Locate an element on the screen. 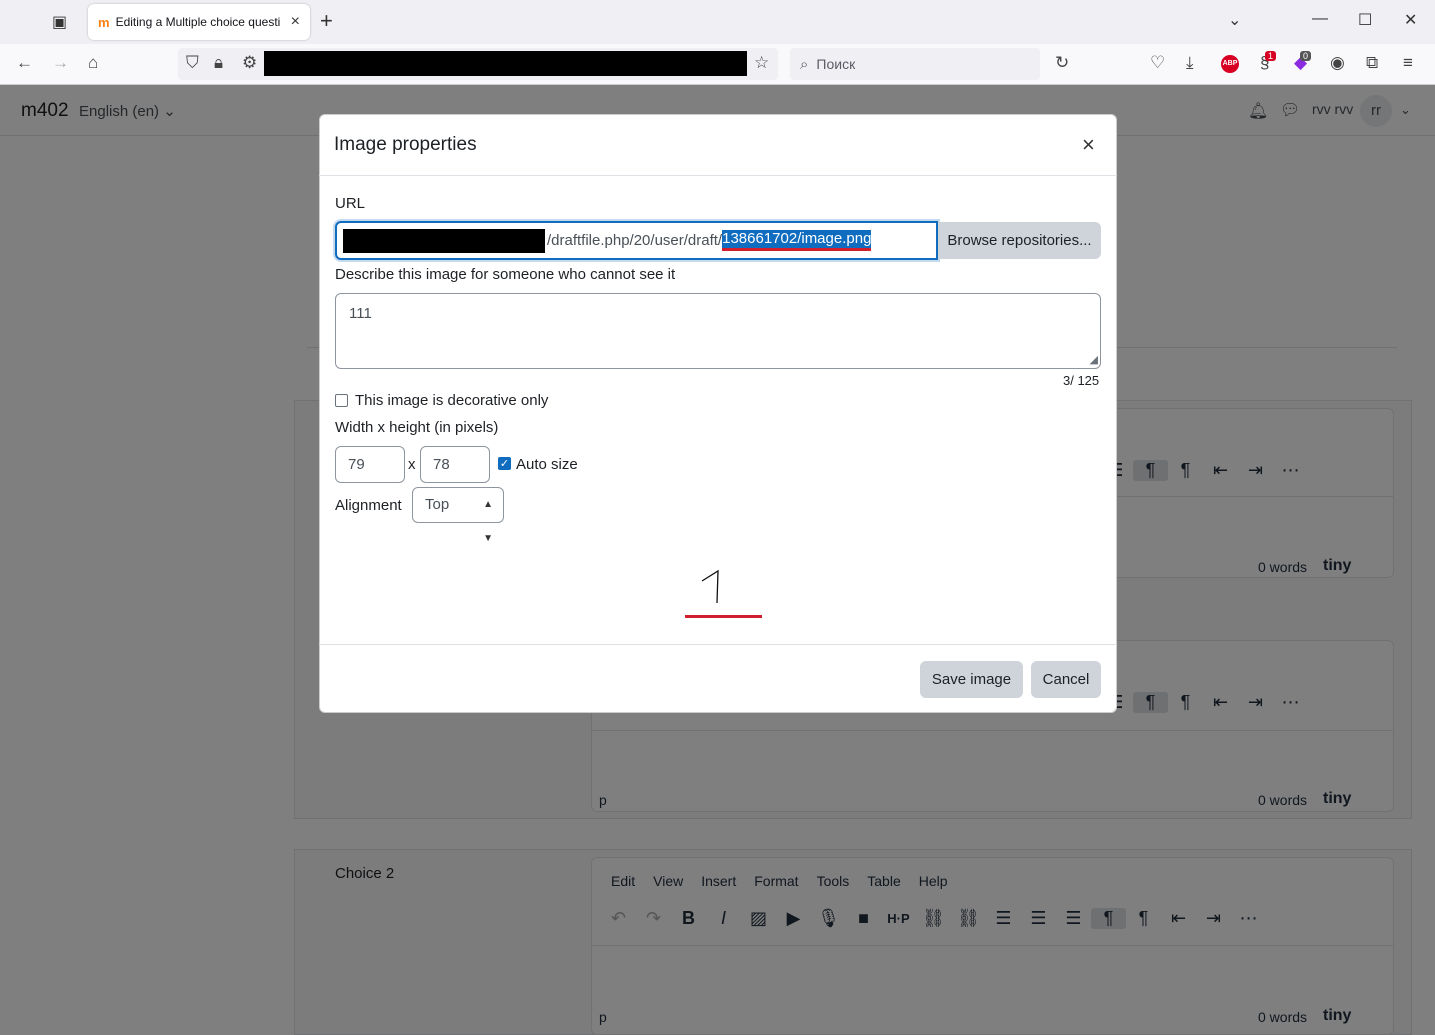 Image resolution: width=1435 pixels, height=1035 pixels. url-label: URL is located at coordinates (350, 203).